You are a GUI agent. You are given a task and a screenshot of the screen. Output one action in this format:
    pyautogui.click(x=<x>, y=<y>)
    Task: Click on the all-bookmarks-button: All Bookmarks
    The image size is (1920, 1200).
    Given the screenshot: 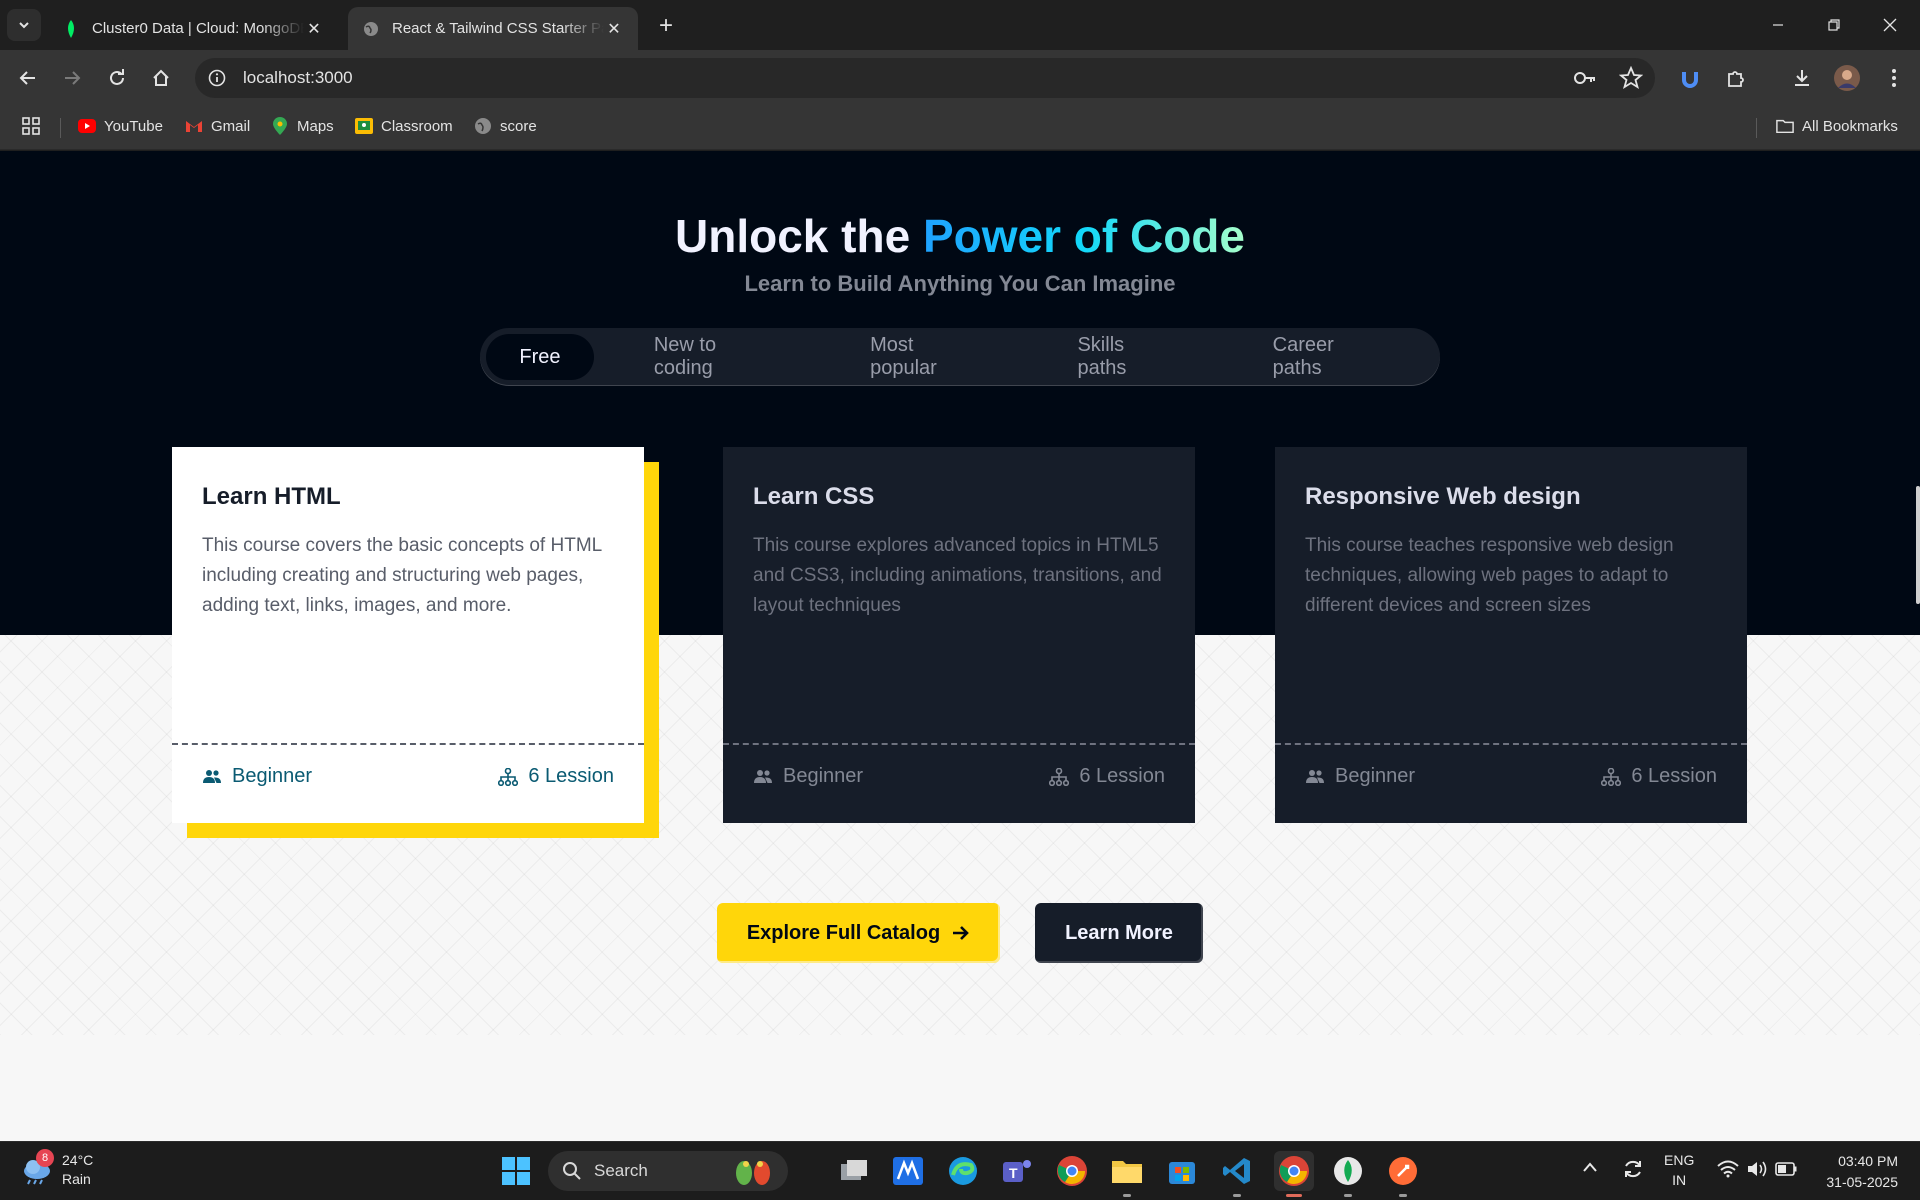 What is the action you would take?
    pyautogui.click(x=1837, y=126)
    